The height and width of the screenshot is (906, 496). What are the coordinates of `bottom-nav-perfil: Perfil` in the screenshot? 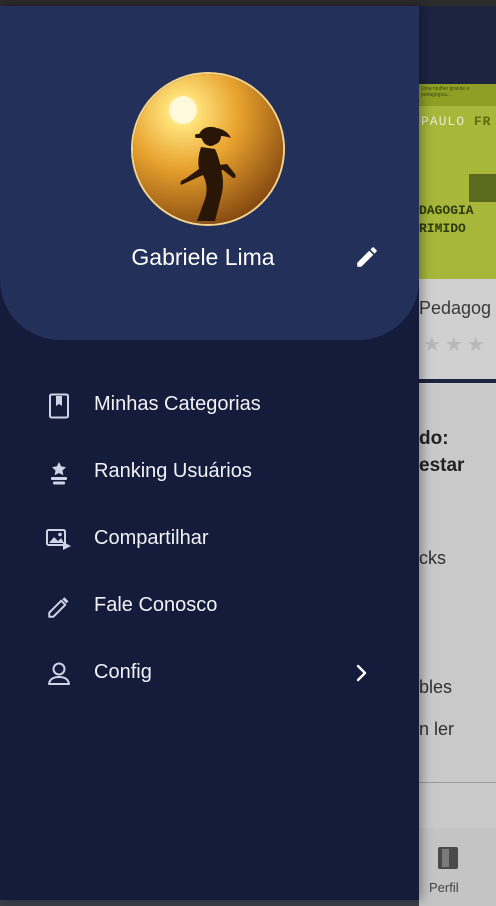 It's located at (457, 867).